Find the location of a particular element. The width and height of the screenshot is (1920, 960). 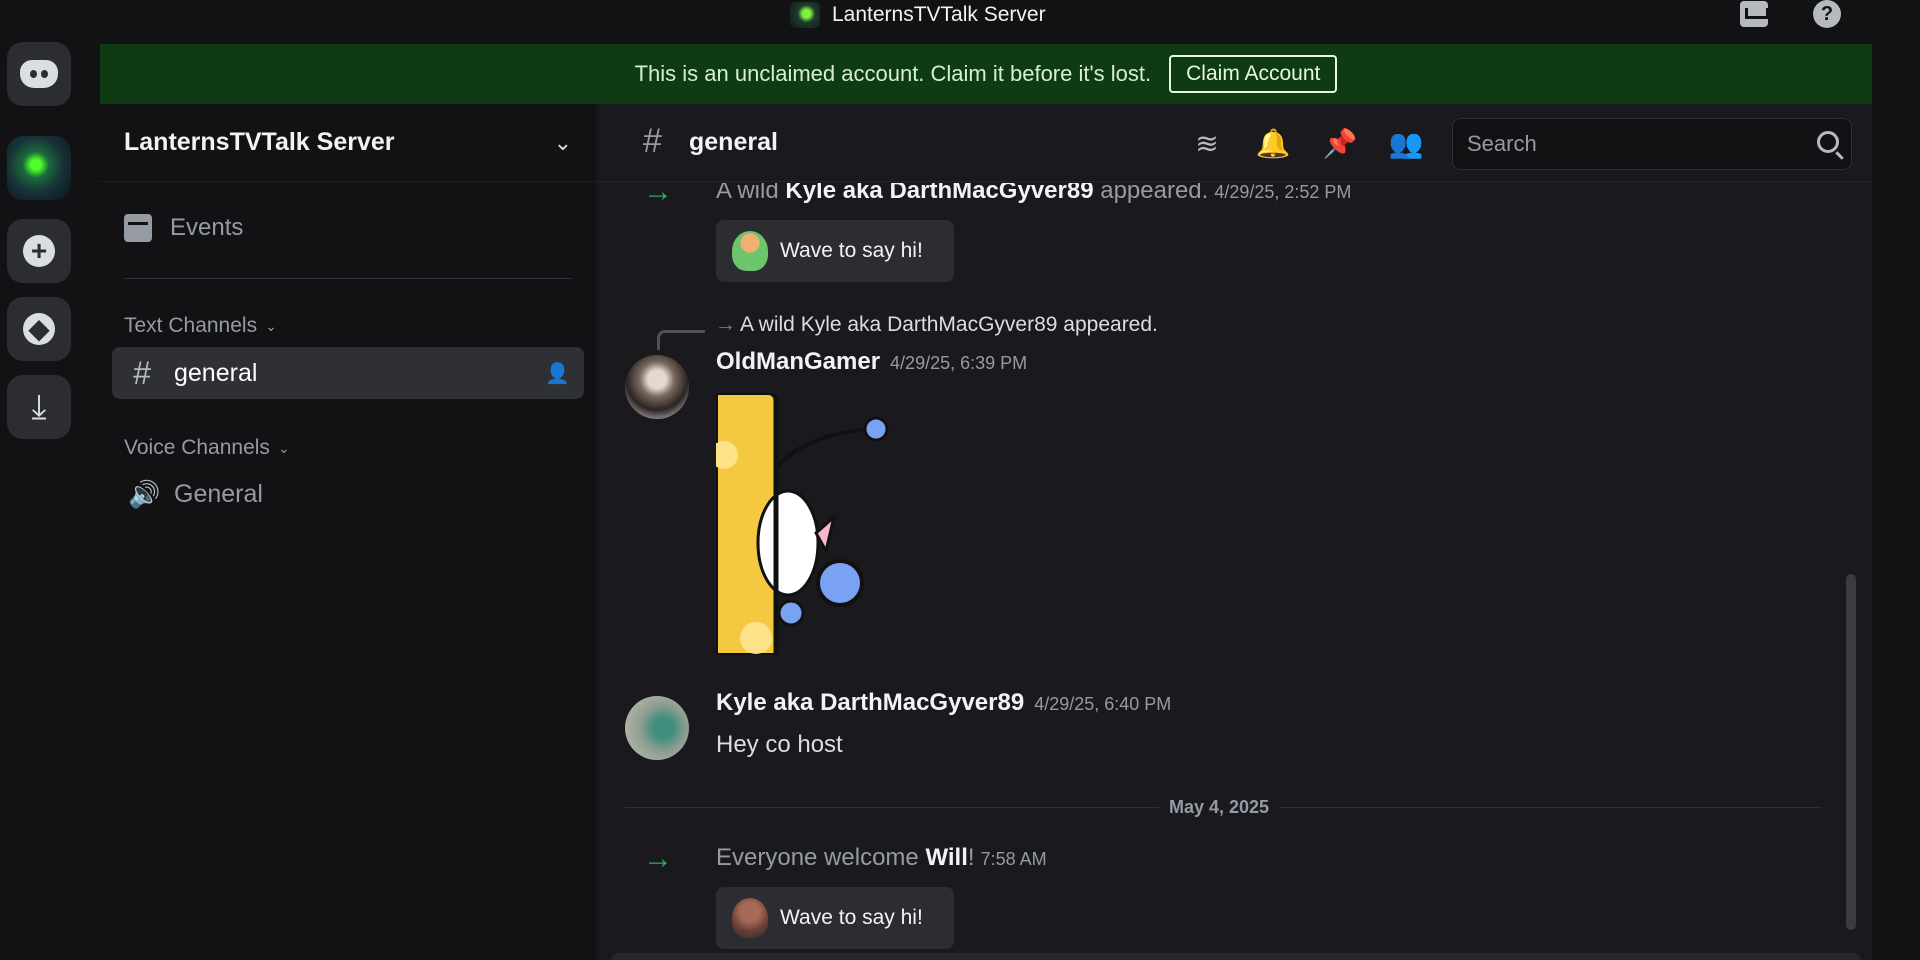

server-rail: + ◆ ⤓ is located at coordinates (40, 496).